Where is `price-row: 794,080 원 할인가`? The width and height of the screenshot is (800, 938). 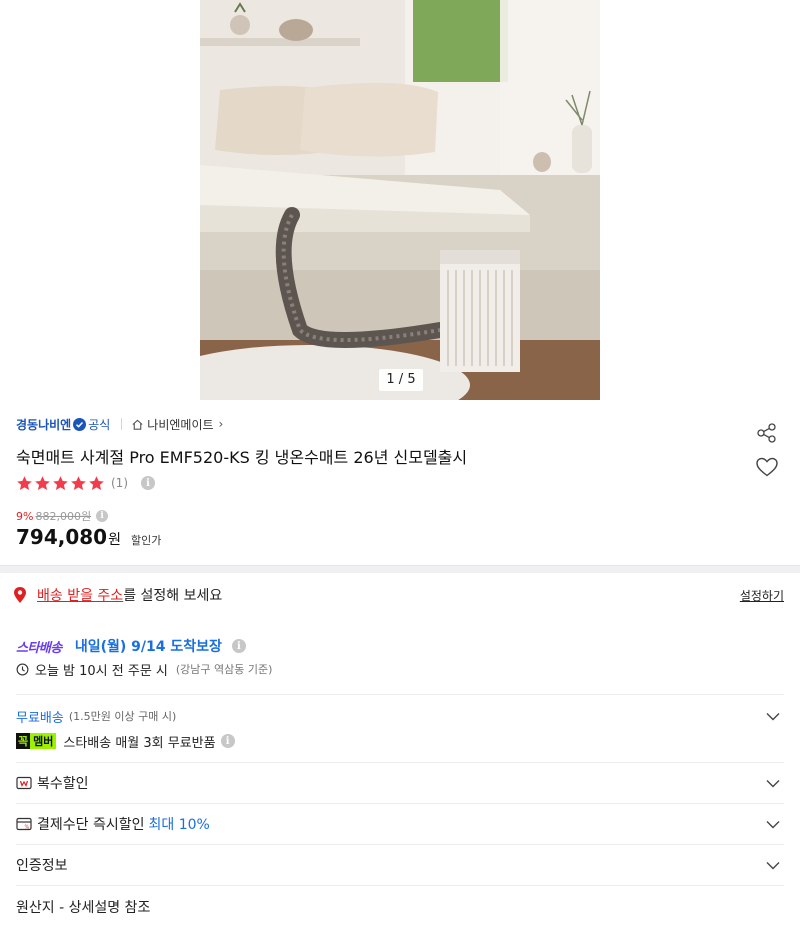
price-row: 794,080 원 할인가 is located at coordinates (88, 537).